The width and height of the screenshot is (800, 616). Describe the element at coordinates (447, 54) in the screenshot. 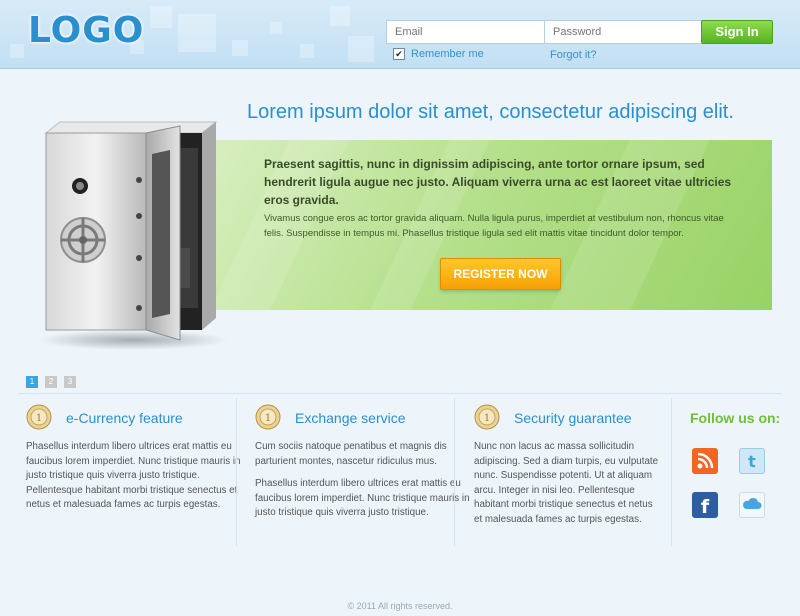

I see `remember-label: Remember me` at that location.